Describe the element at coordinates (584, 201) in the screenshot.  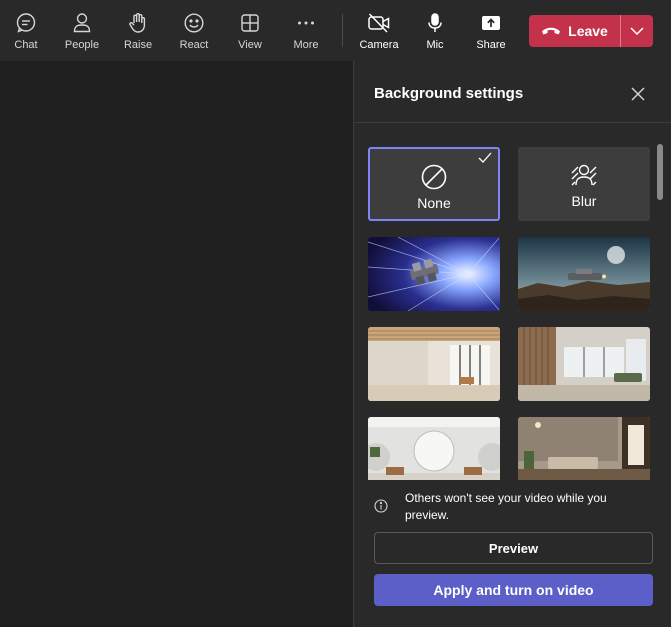
I see `option-label: Blur` at that location.